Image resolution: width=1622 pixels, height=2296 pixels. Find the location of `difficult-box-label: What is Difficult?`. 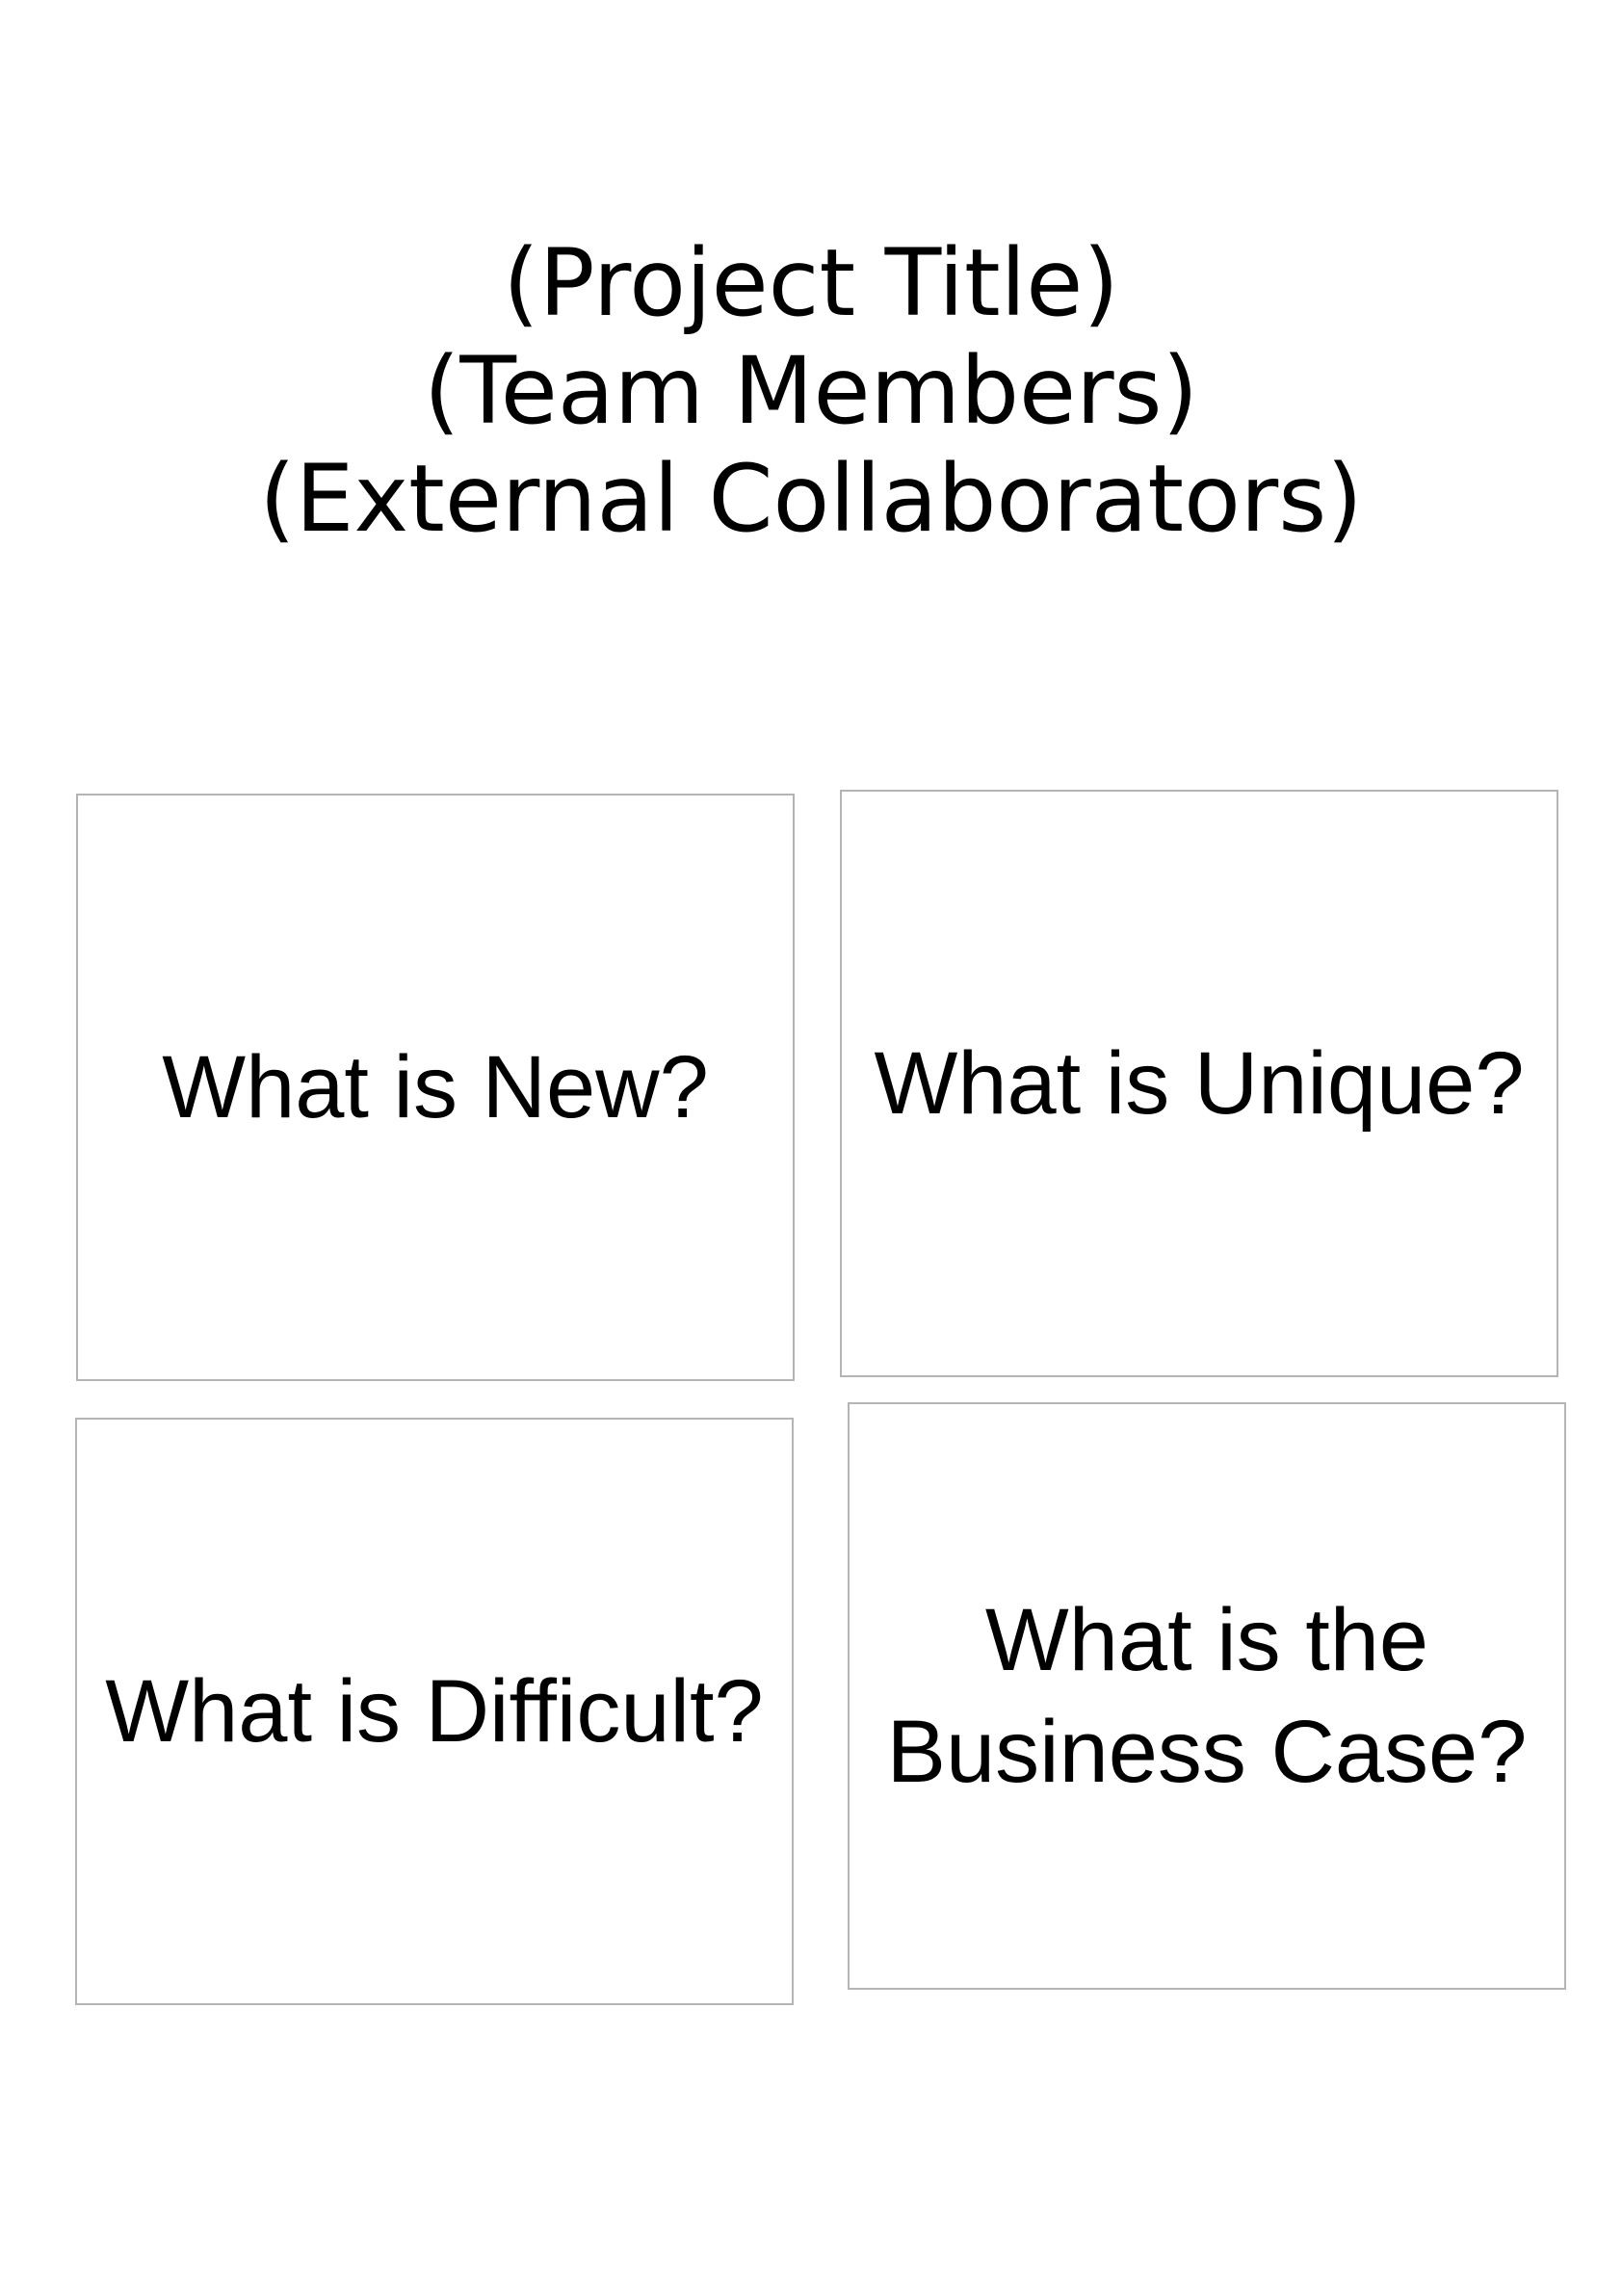

difficult-box-label: What is Difficult? is located at coordinates (434, 1711).